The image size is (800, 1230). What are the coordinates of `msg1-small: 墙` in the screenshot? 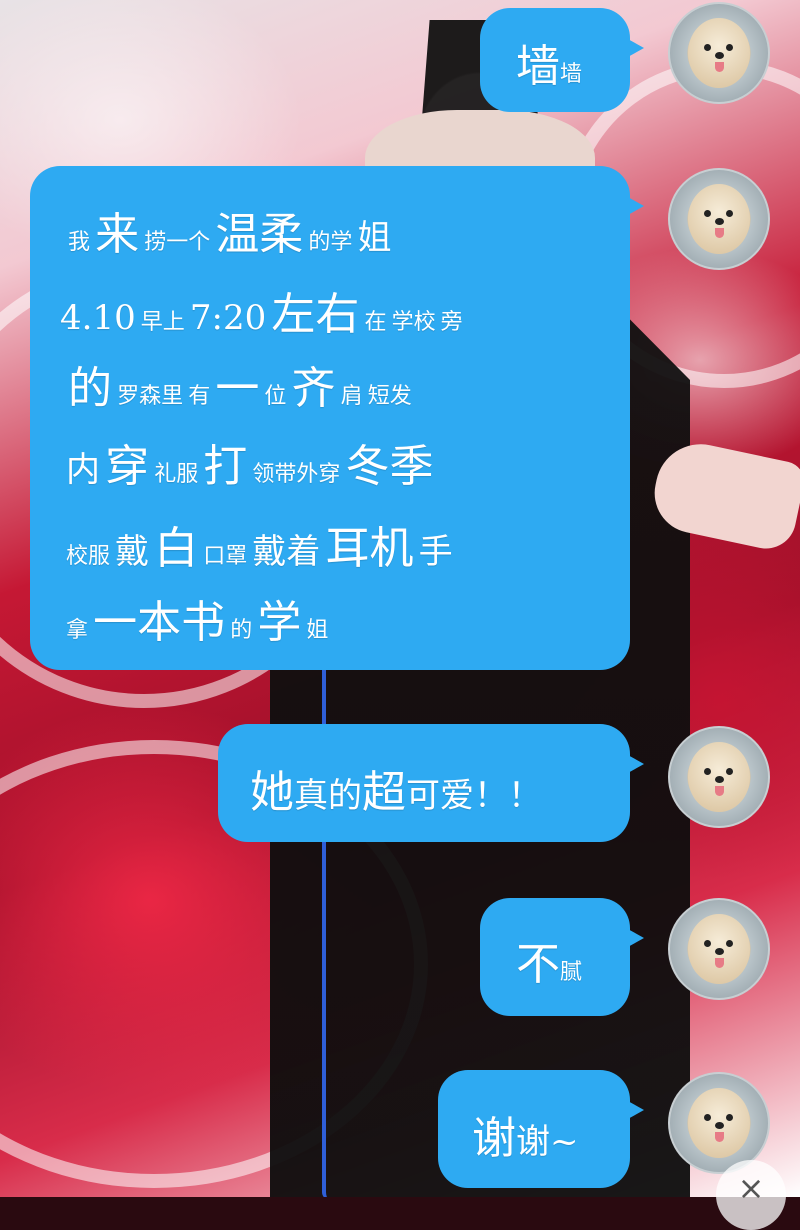 It's located at (571, 74).